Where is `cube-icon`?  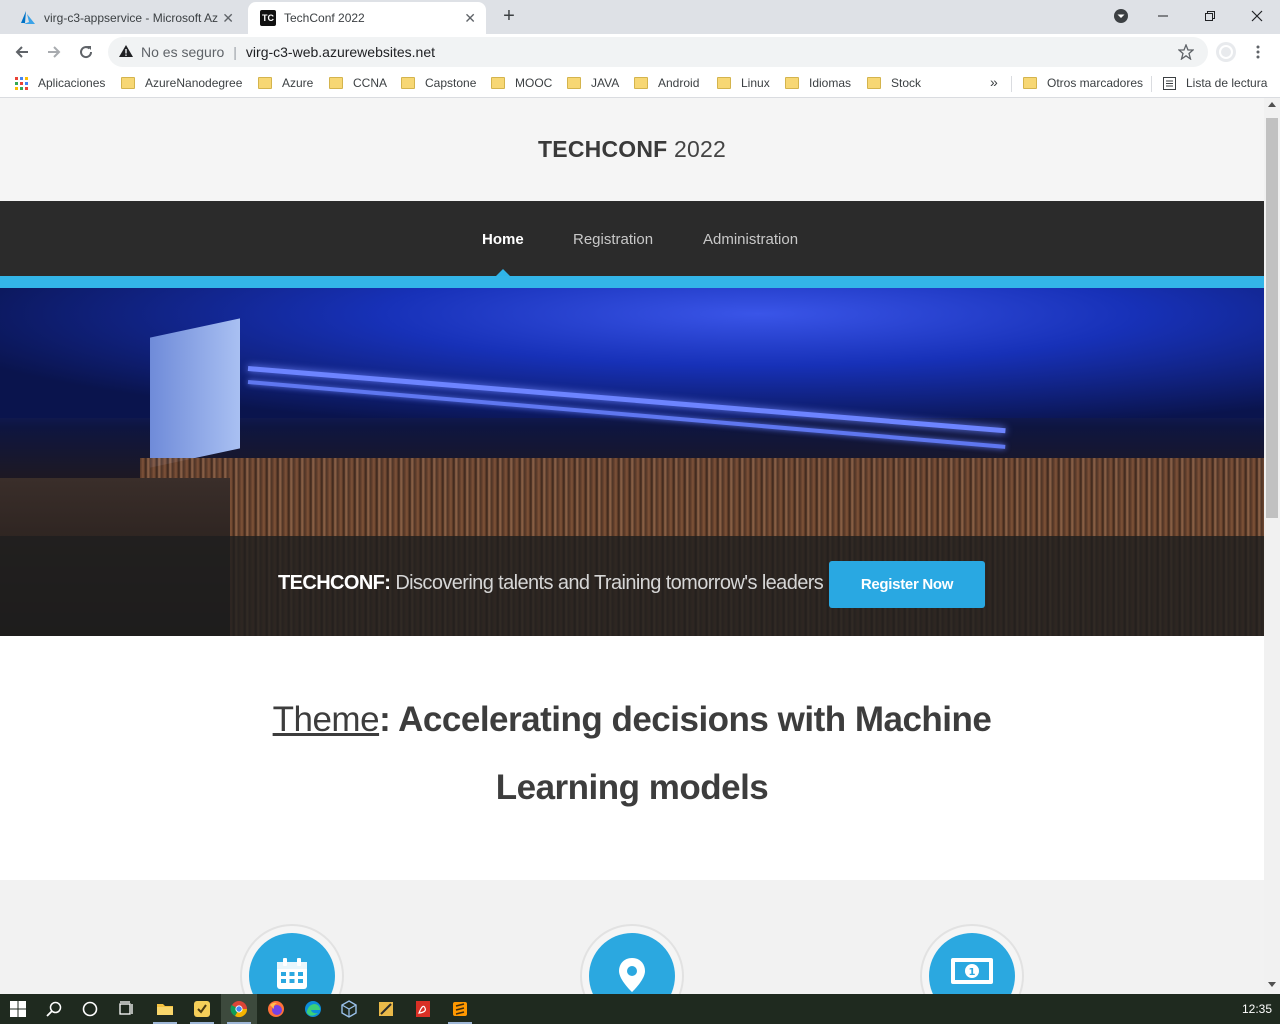
cube-icon is located at coordinates (349, 1009).